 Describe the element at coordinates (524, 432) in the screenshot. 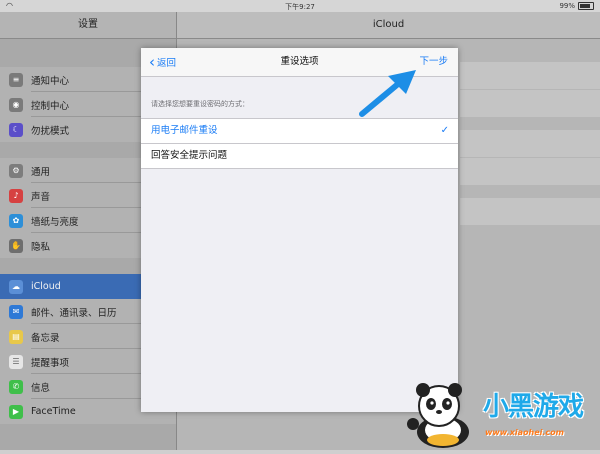

I see `watermark-url: www.xiaohei.com` at that location.